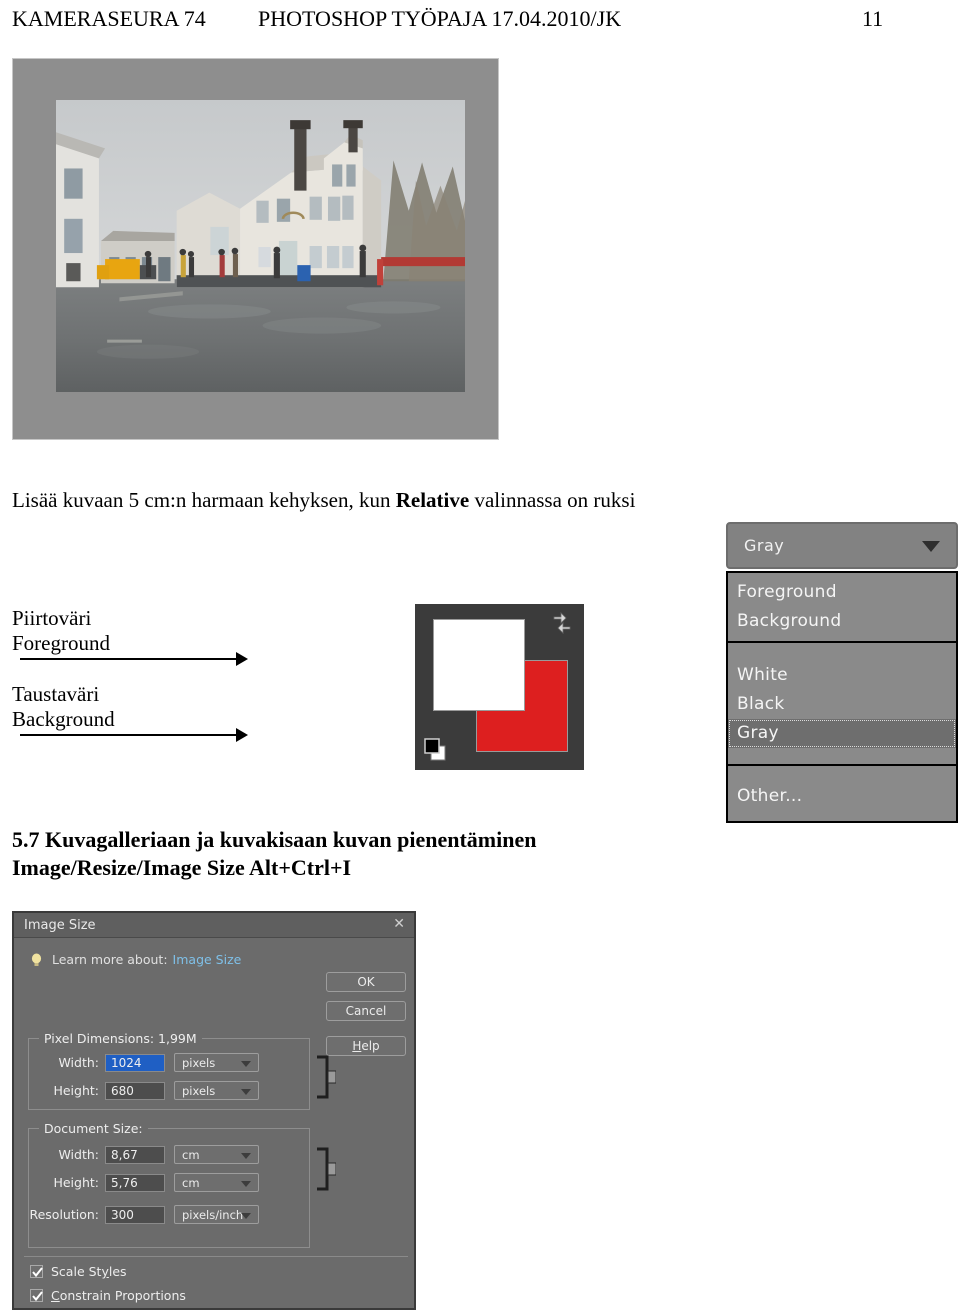 The image size is (960, 1310). Describe the element at coordinates (76, 1182) in the screenshot. I see `doc-height-label: Height:` at that location.